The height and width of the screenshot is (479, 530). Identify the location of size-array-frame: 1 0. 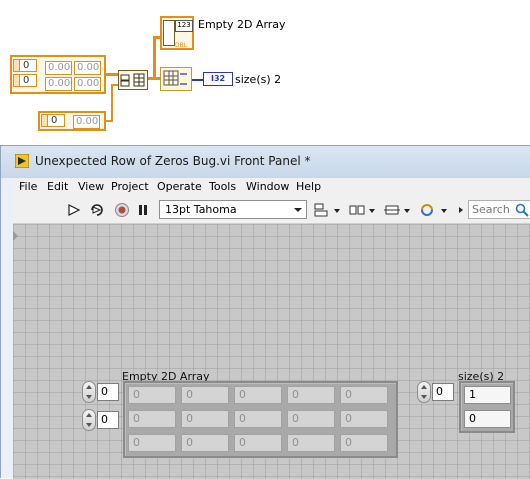
(487, 407).